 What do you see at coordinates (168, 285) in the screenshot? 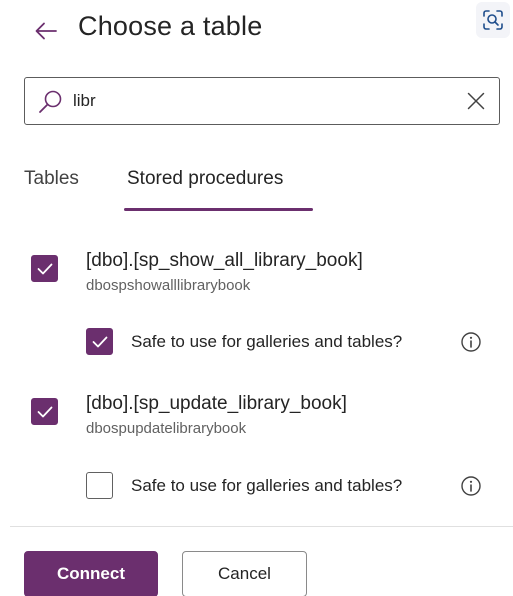
I see `procedure-subtitle-1: dbospshowalllibrarybook` at bounding box center [168, 285].